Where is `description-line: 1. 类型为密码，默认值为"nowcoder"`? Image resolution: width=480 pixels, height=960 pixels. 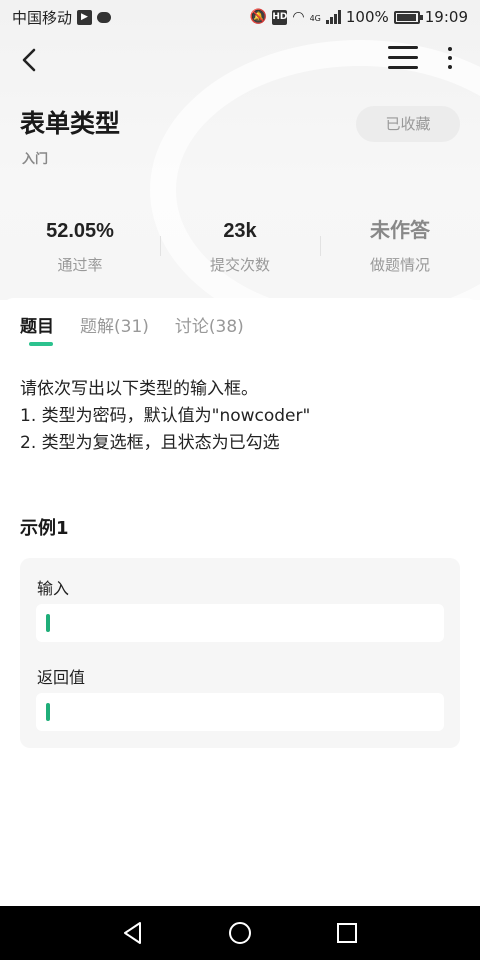
description-line: 1. 类型为密码，默认值为"nowcoder" is located at coordinates (165, 416).